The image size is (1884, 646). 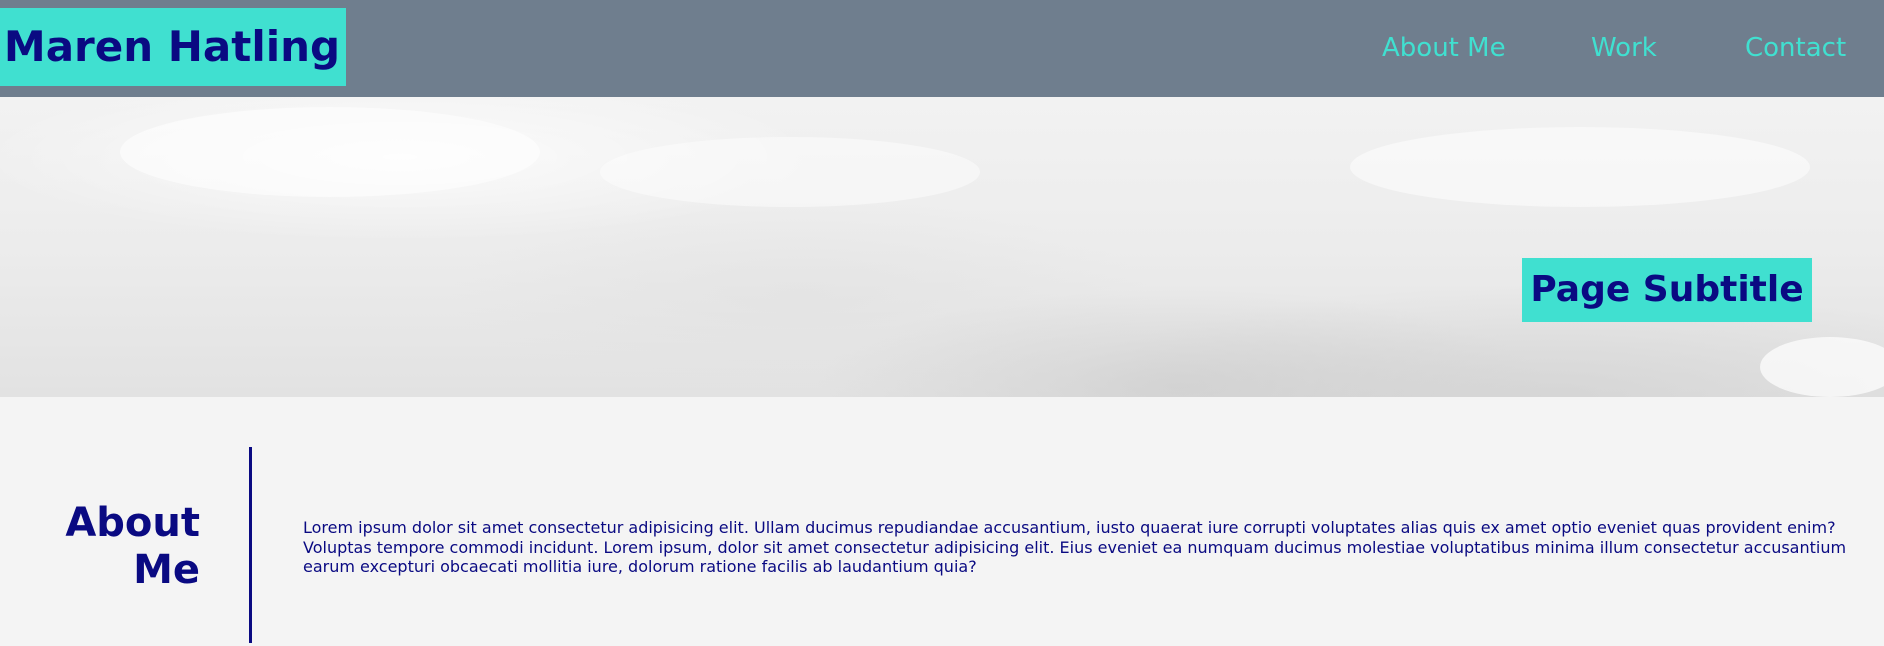 What do you see at coordinates (1667, 290) in the screenshot?
I see `page-subtitle: Page Subtitle` at bounding box center [1667, 290].